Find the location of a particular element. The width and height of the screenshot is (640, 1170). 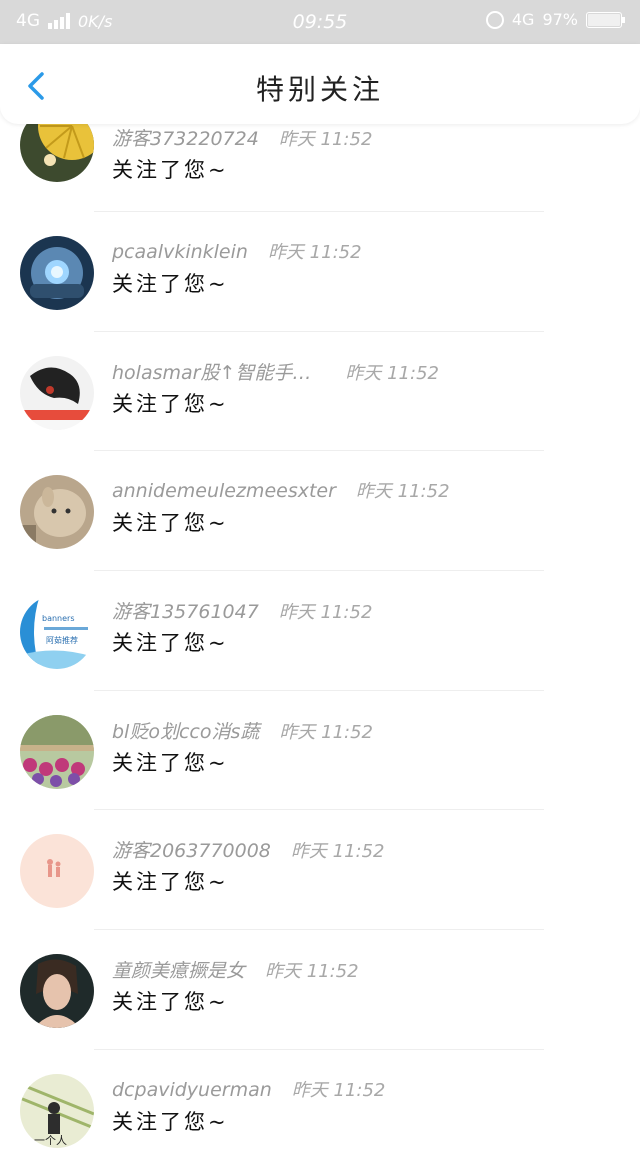

name-line: 童颜美癔撅是女 昨天 11:52 is located at coordinates (235, 969).